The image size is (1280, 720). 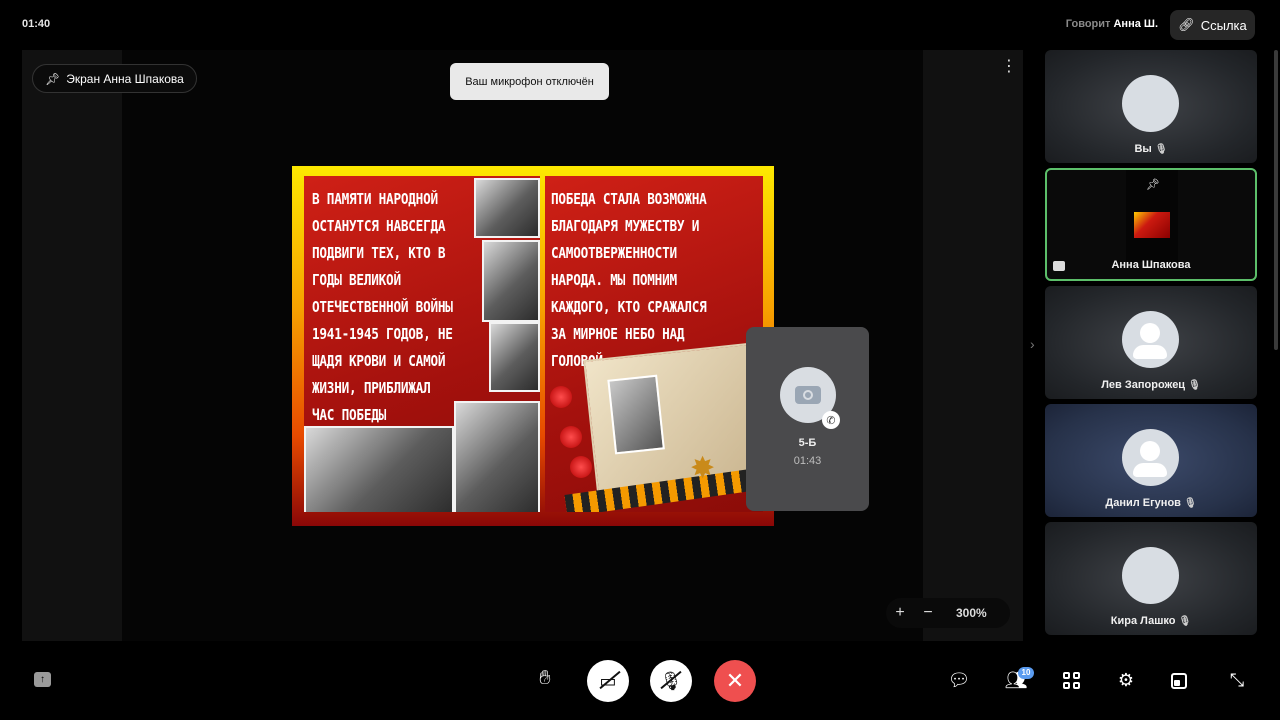 I want to click on link-label: Ссылка, so click(x=1223, y=25).